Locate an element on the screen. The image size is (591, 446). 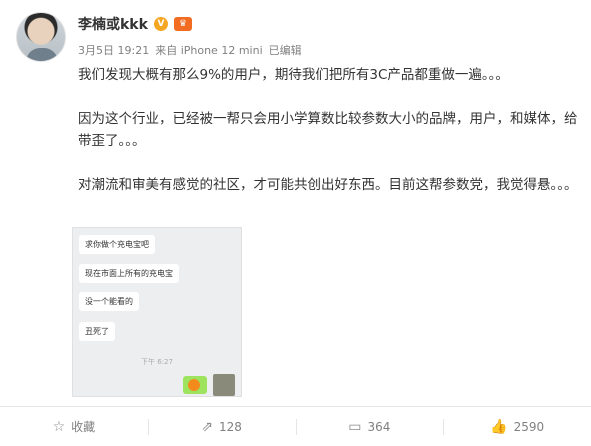
author-row: 李楠或kkk V ♛ is located at coordinates (135, 24).